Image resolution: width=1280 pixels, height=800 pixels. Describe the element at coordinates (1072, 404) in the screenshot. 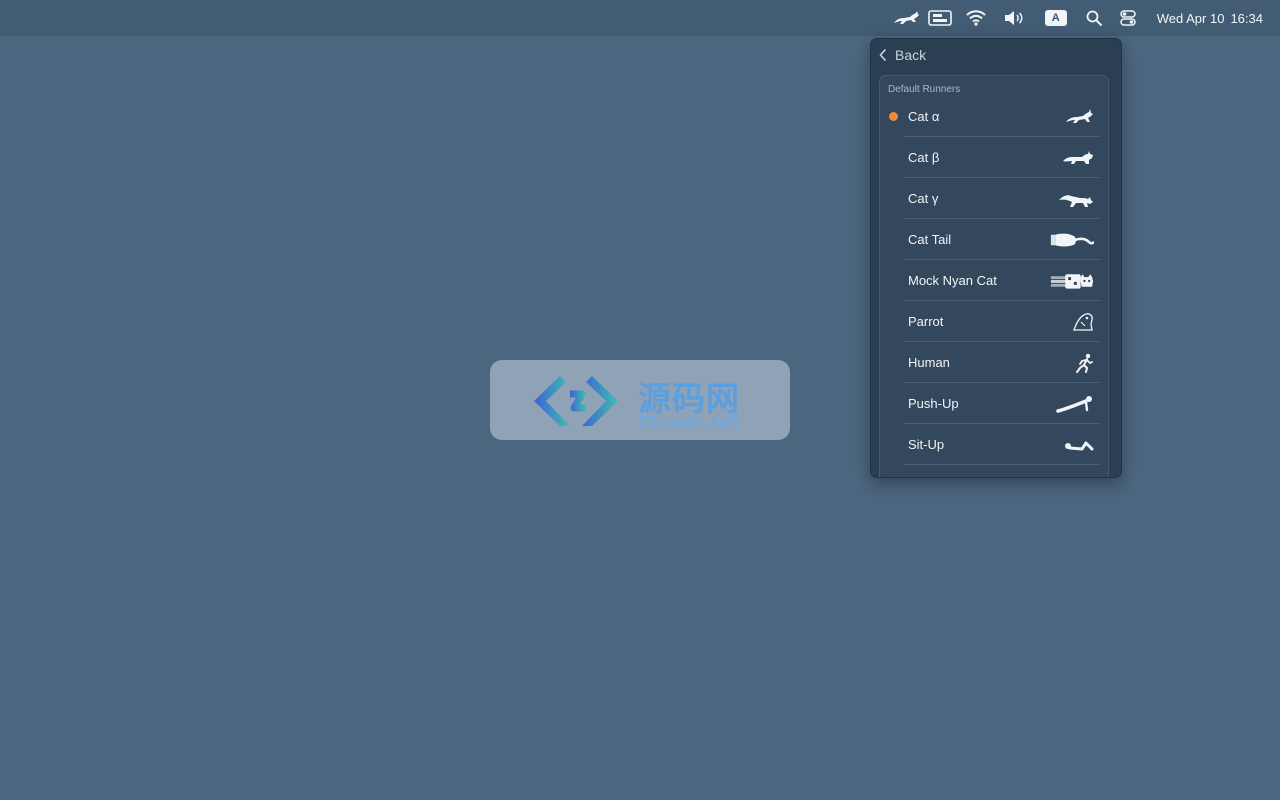

I see `push-up-icon` at that location.